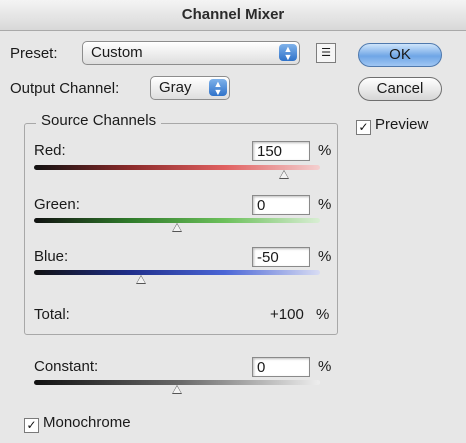 The image size is (466, 443). What do you see at coordinates (325, 204) in the screenshot?
I see `green-percent: %` at bounding box center [325, 204].